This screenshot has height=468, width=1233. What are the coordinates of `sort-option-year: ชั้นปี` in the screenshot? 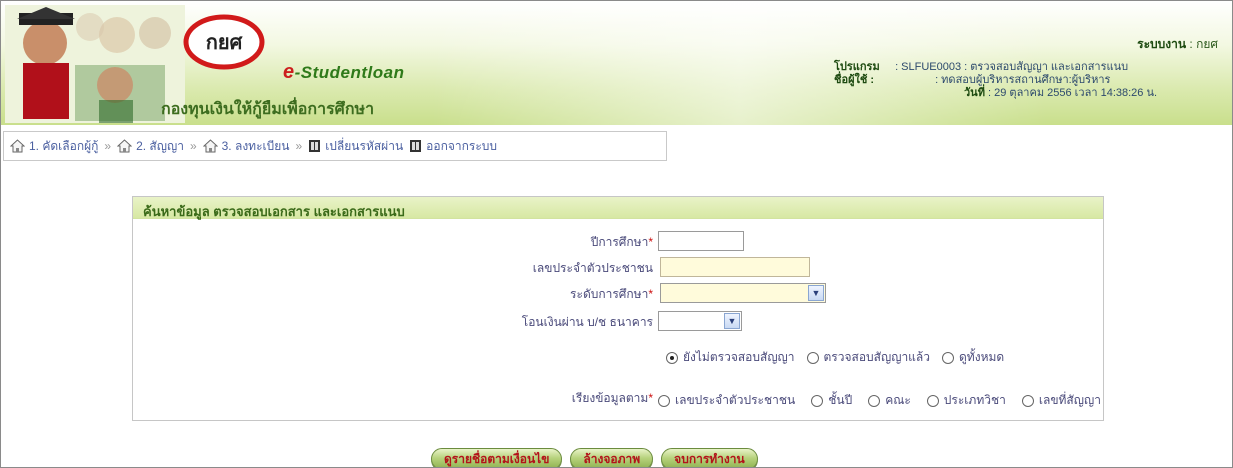 It's located at (831, 400).